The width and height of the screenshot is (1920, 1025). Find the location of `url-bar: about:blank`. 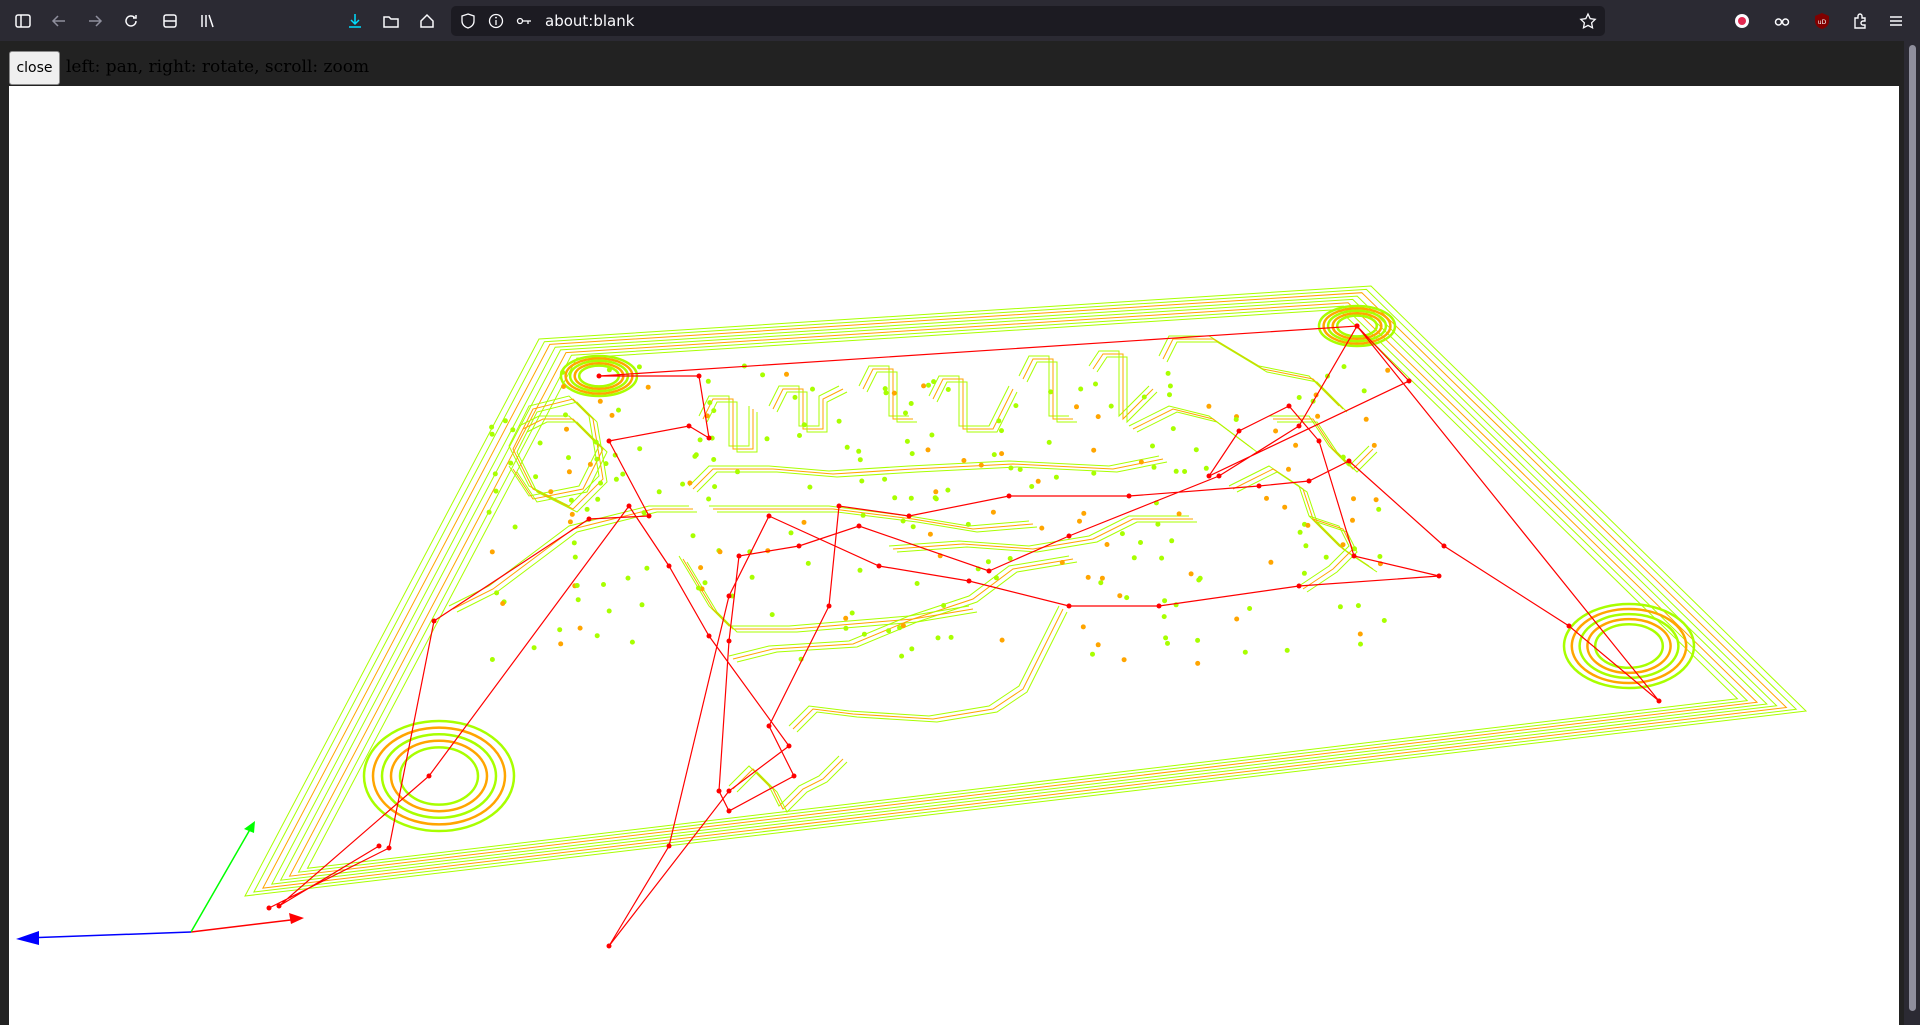

url-bar: about:blank is located at coordinates (1028, 21).